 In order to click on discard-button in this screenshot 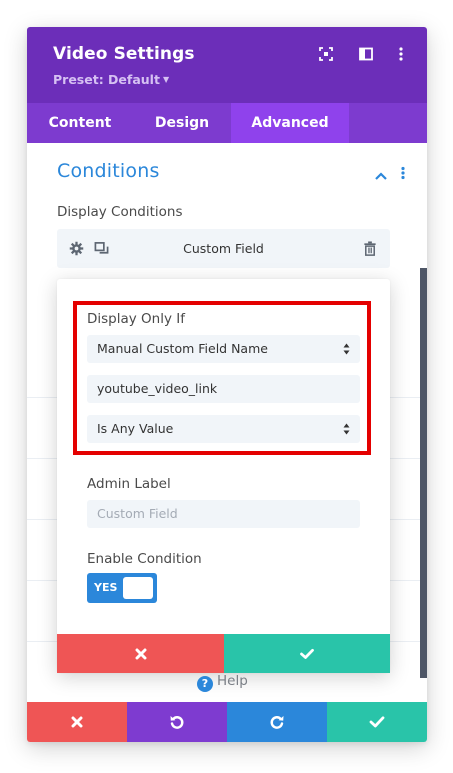, I will do `click(77, 722)`.